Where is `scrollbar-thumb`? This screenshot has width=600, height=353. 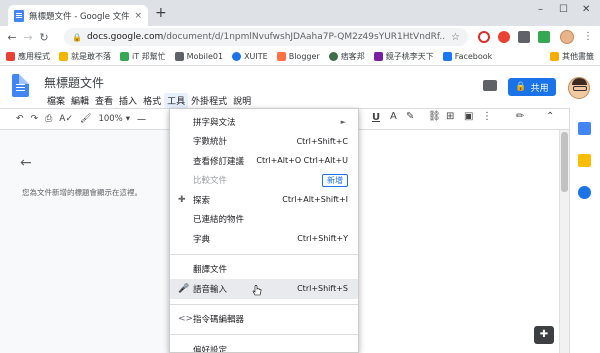 scrollbar-thumb is located at coordinates (564, 162).